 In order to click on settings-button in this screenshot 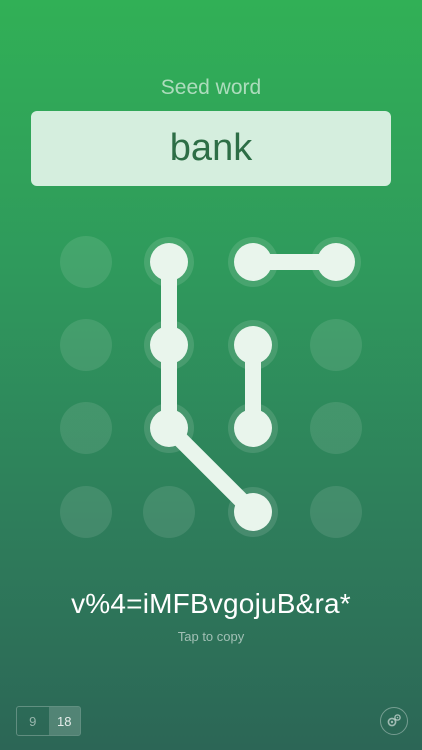, I will do `click(394, 721)`.